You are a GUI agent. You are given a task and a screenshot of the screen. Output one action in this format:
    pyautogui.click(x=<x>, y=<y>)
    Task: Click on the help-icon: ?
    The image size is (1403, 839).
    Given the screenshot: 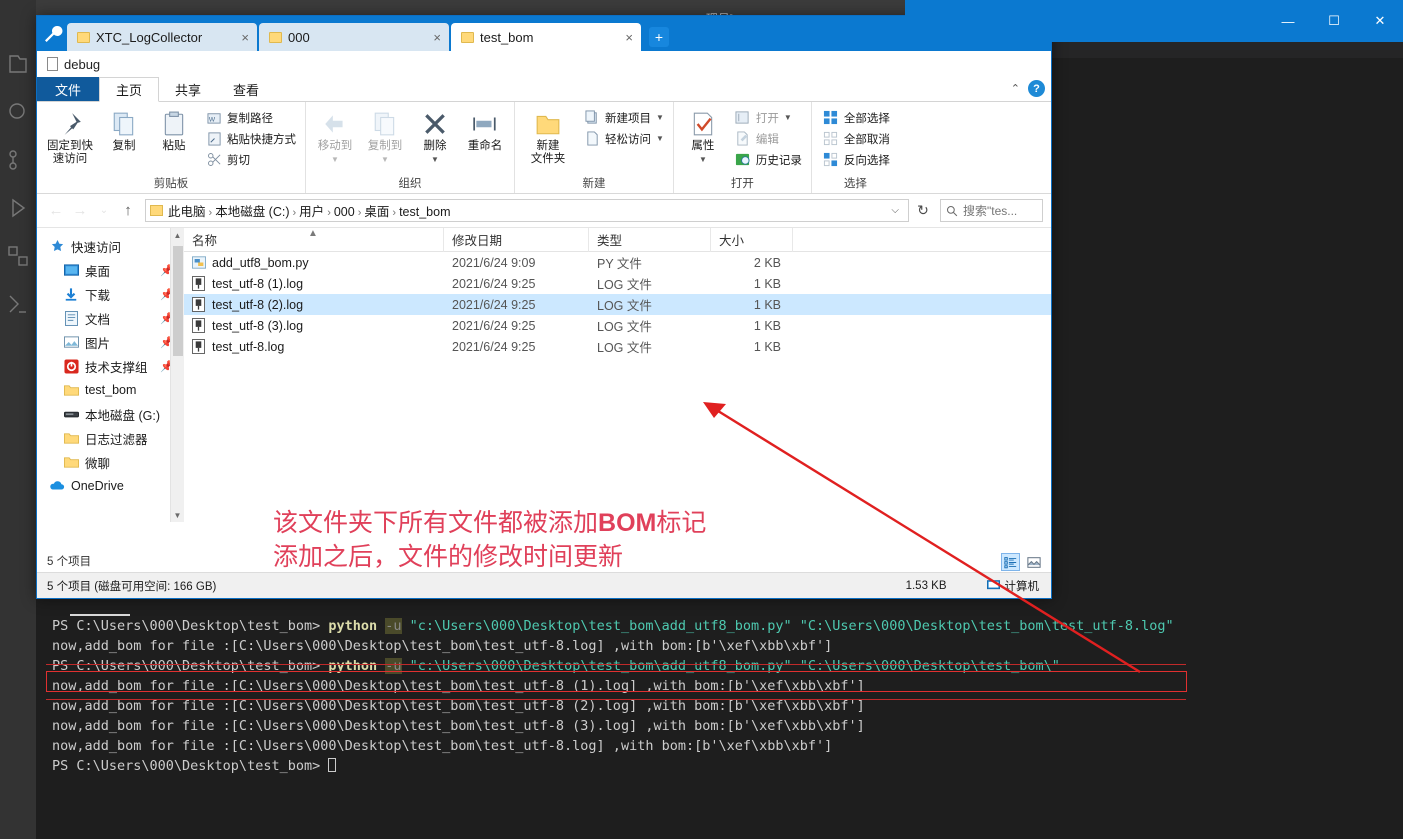 What is the action you would take?
    pyautogui.click(x=1036, y=88)
    